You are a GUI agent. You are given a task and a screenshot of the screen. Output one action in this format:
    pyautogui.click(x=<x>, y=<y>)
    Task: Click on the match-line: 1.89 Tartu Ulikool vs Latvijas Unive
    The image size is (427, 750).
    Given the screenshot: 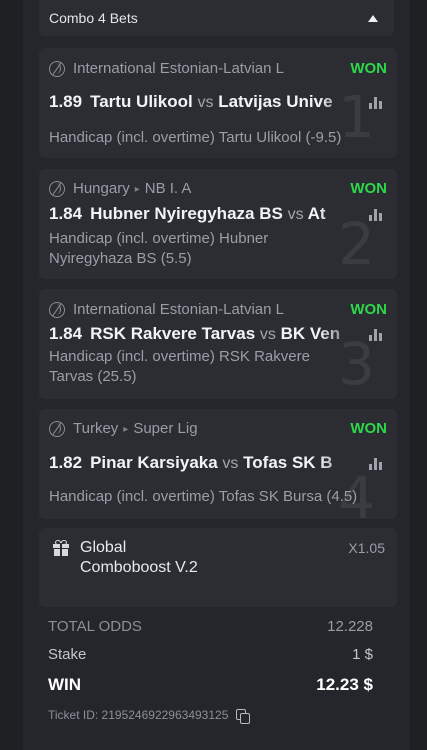 What is the action you would take?
    pyautogui.click(x=191, y=101)
    